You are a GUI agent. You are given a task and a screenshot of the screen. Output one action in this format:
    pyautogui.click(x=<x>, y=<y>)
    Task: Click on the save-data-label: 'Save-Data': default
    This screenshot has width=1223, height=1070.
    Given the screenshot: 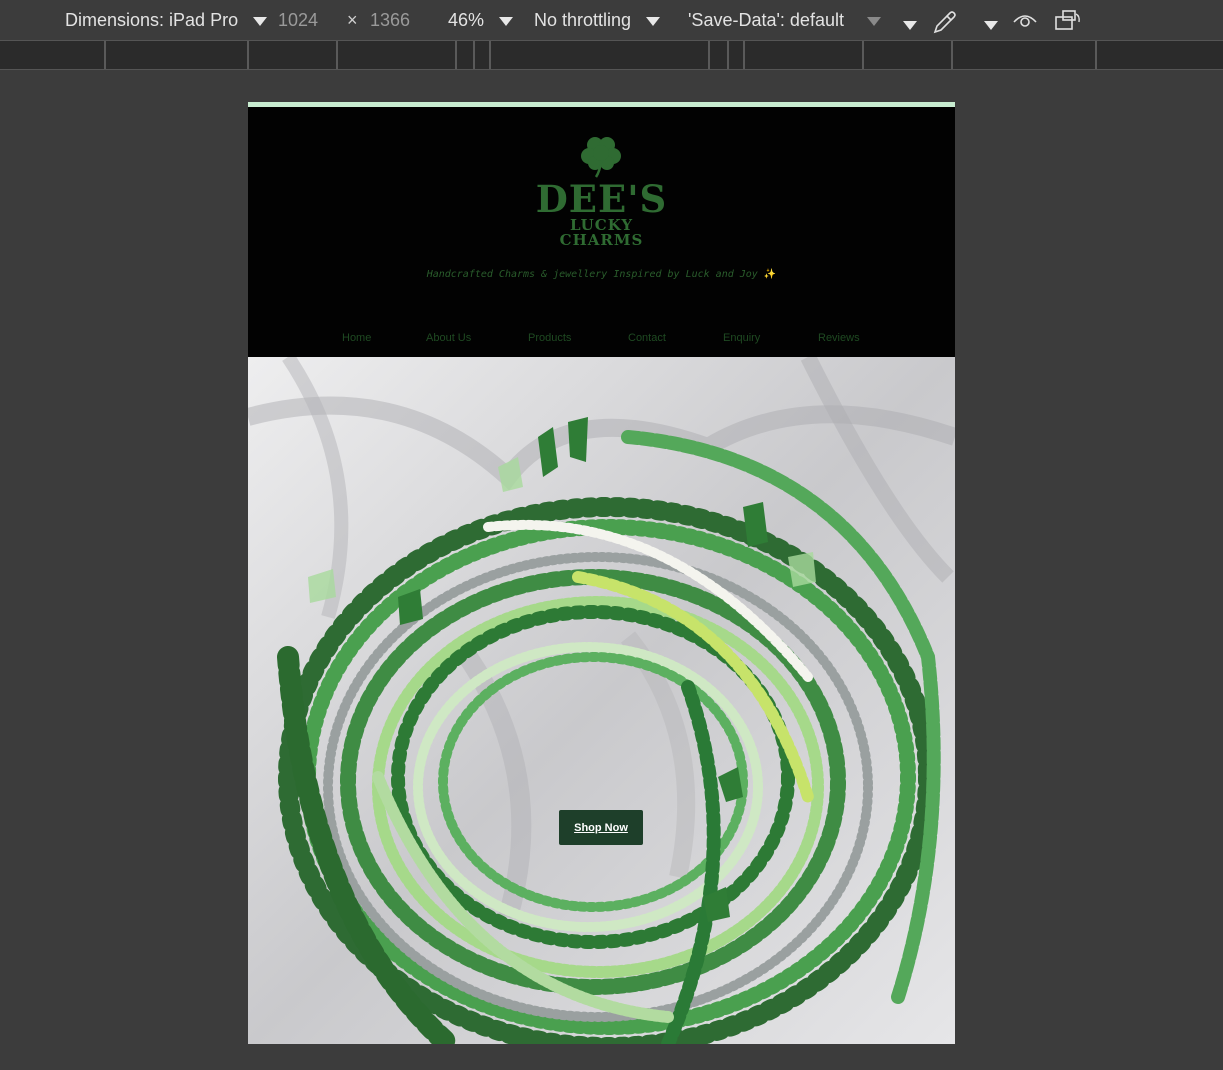 What is the action you would take?
    pyautogui.click(x=766, y=20)
    